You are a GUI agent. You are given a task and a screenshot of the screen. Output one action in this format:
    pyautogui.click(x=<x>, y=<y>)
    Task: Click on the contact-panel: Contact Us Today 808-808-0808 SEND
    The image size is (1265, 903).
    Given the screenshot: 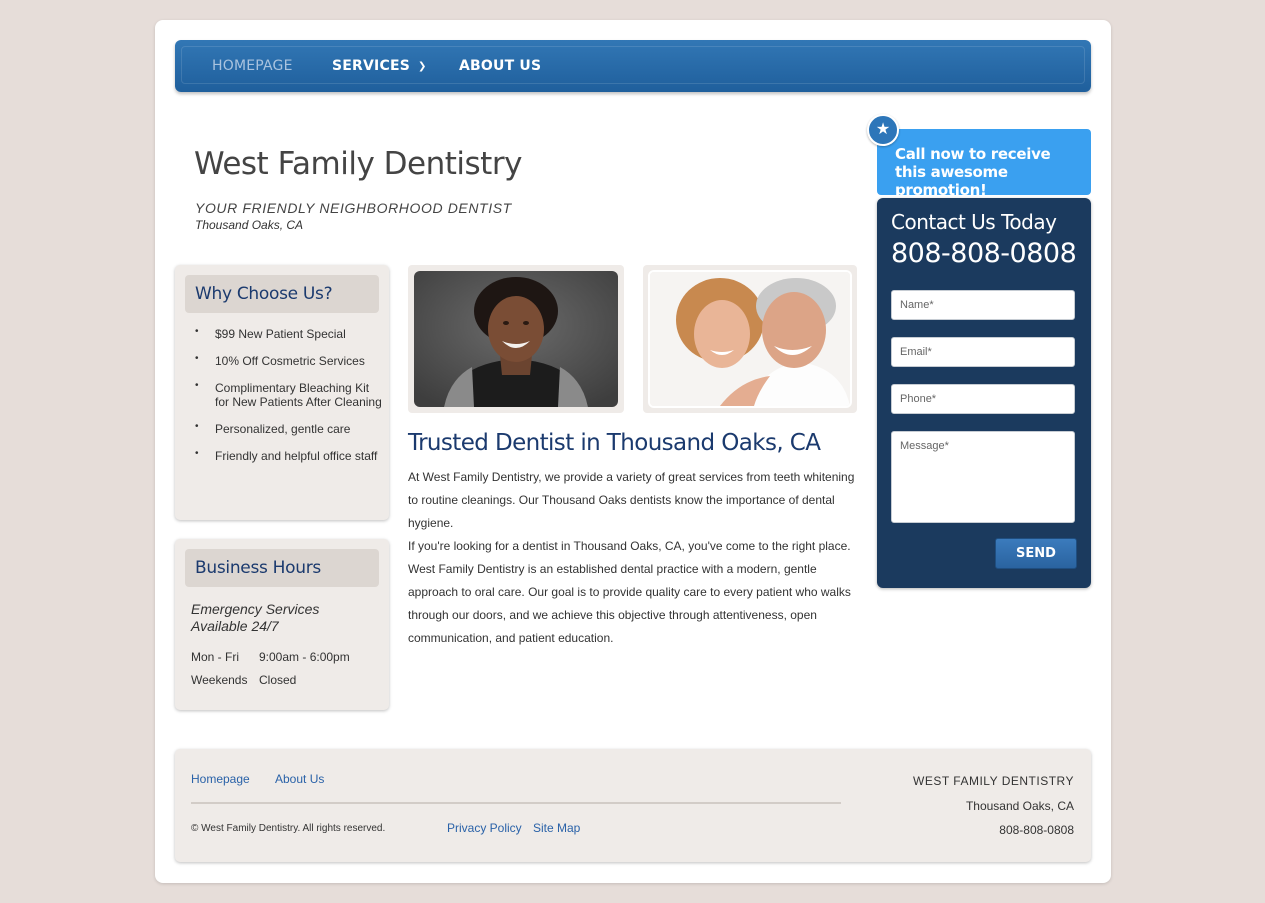 What is the action you would take?
    pyautogui.click(x=984, y=393)
    